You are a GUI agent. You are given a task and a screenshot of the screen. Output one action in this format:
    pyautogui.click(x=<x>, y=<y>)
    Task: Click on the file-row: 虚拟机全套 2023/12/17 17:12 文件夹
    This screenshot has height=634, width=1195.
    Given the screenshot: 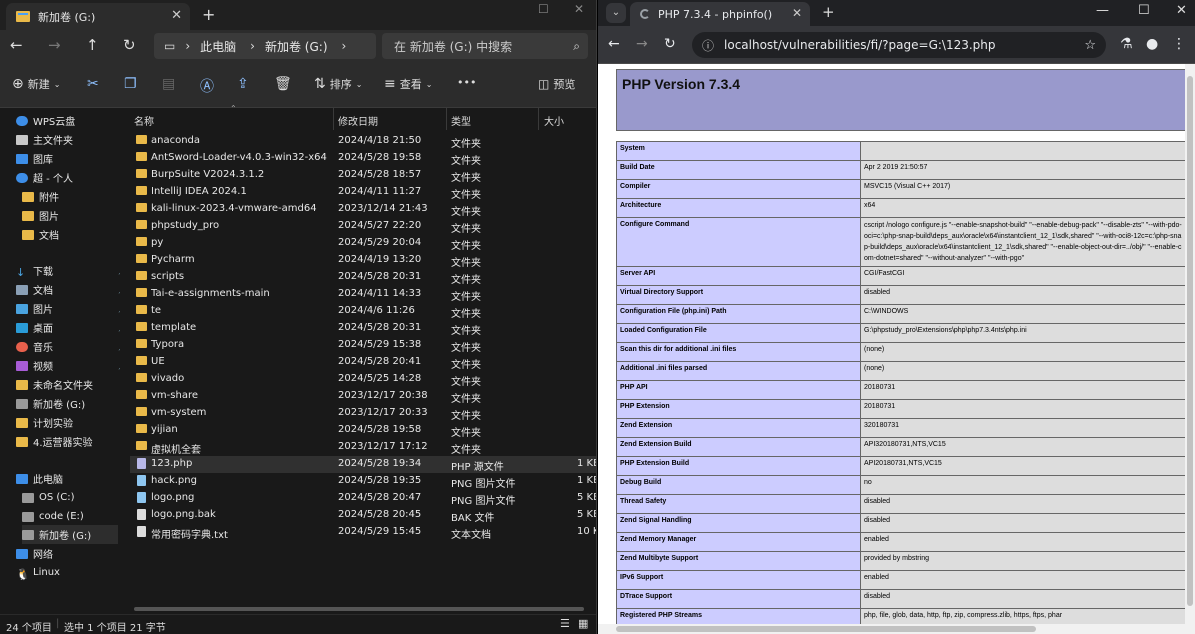 What is the action you would take?
    pyautogui.click(x=363, y=447)
    